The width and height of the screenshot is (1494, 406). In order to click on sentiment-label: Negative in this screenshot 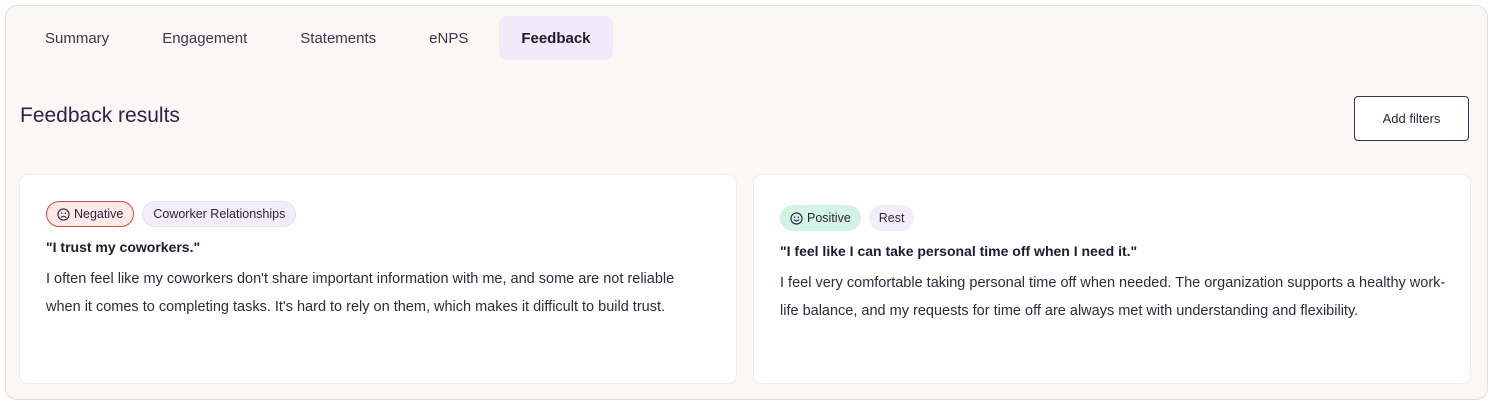, I will do `click(99, 214)`.